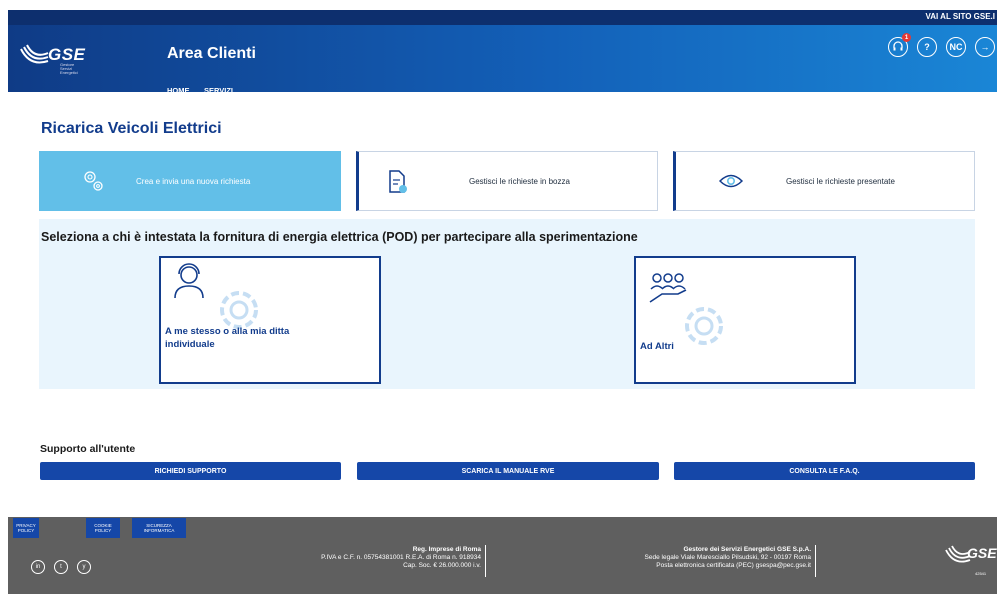 Image resolution: width=997 pixels, height=594 pixels. What do you see at coordinates (270, 320) in the screenshot?
I see `option-me-stesso: A me stesso o alla mia ditta individuale` at bounding box center [270, 320].